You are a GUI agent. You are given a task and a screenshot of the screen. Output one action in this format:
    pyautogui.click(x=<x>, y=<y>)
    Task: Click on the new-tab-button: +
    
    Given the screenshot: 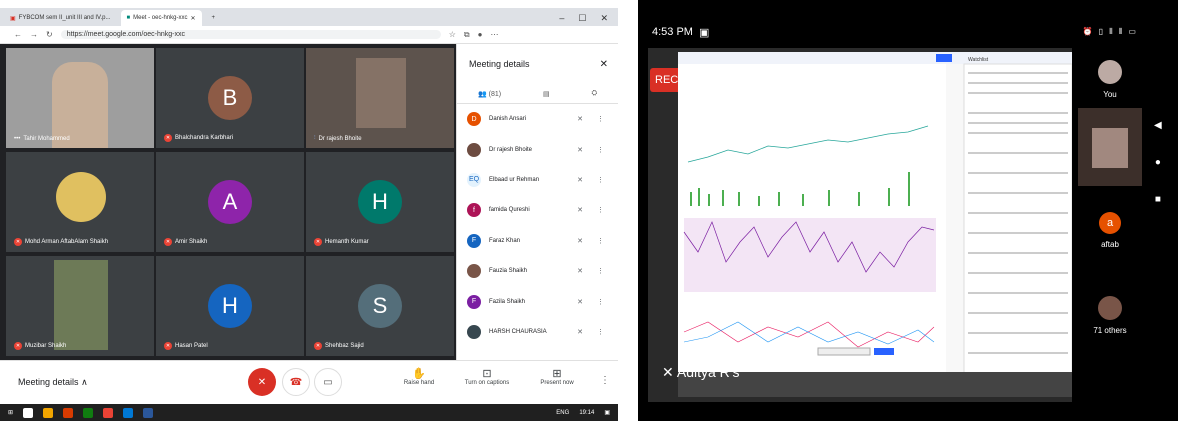 What is the action you would take?
    pyautogui.click(x=214, y=18)
    